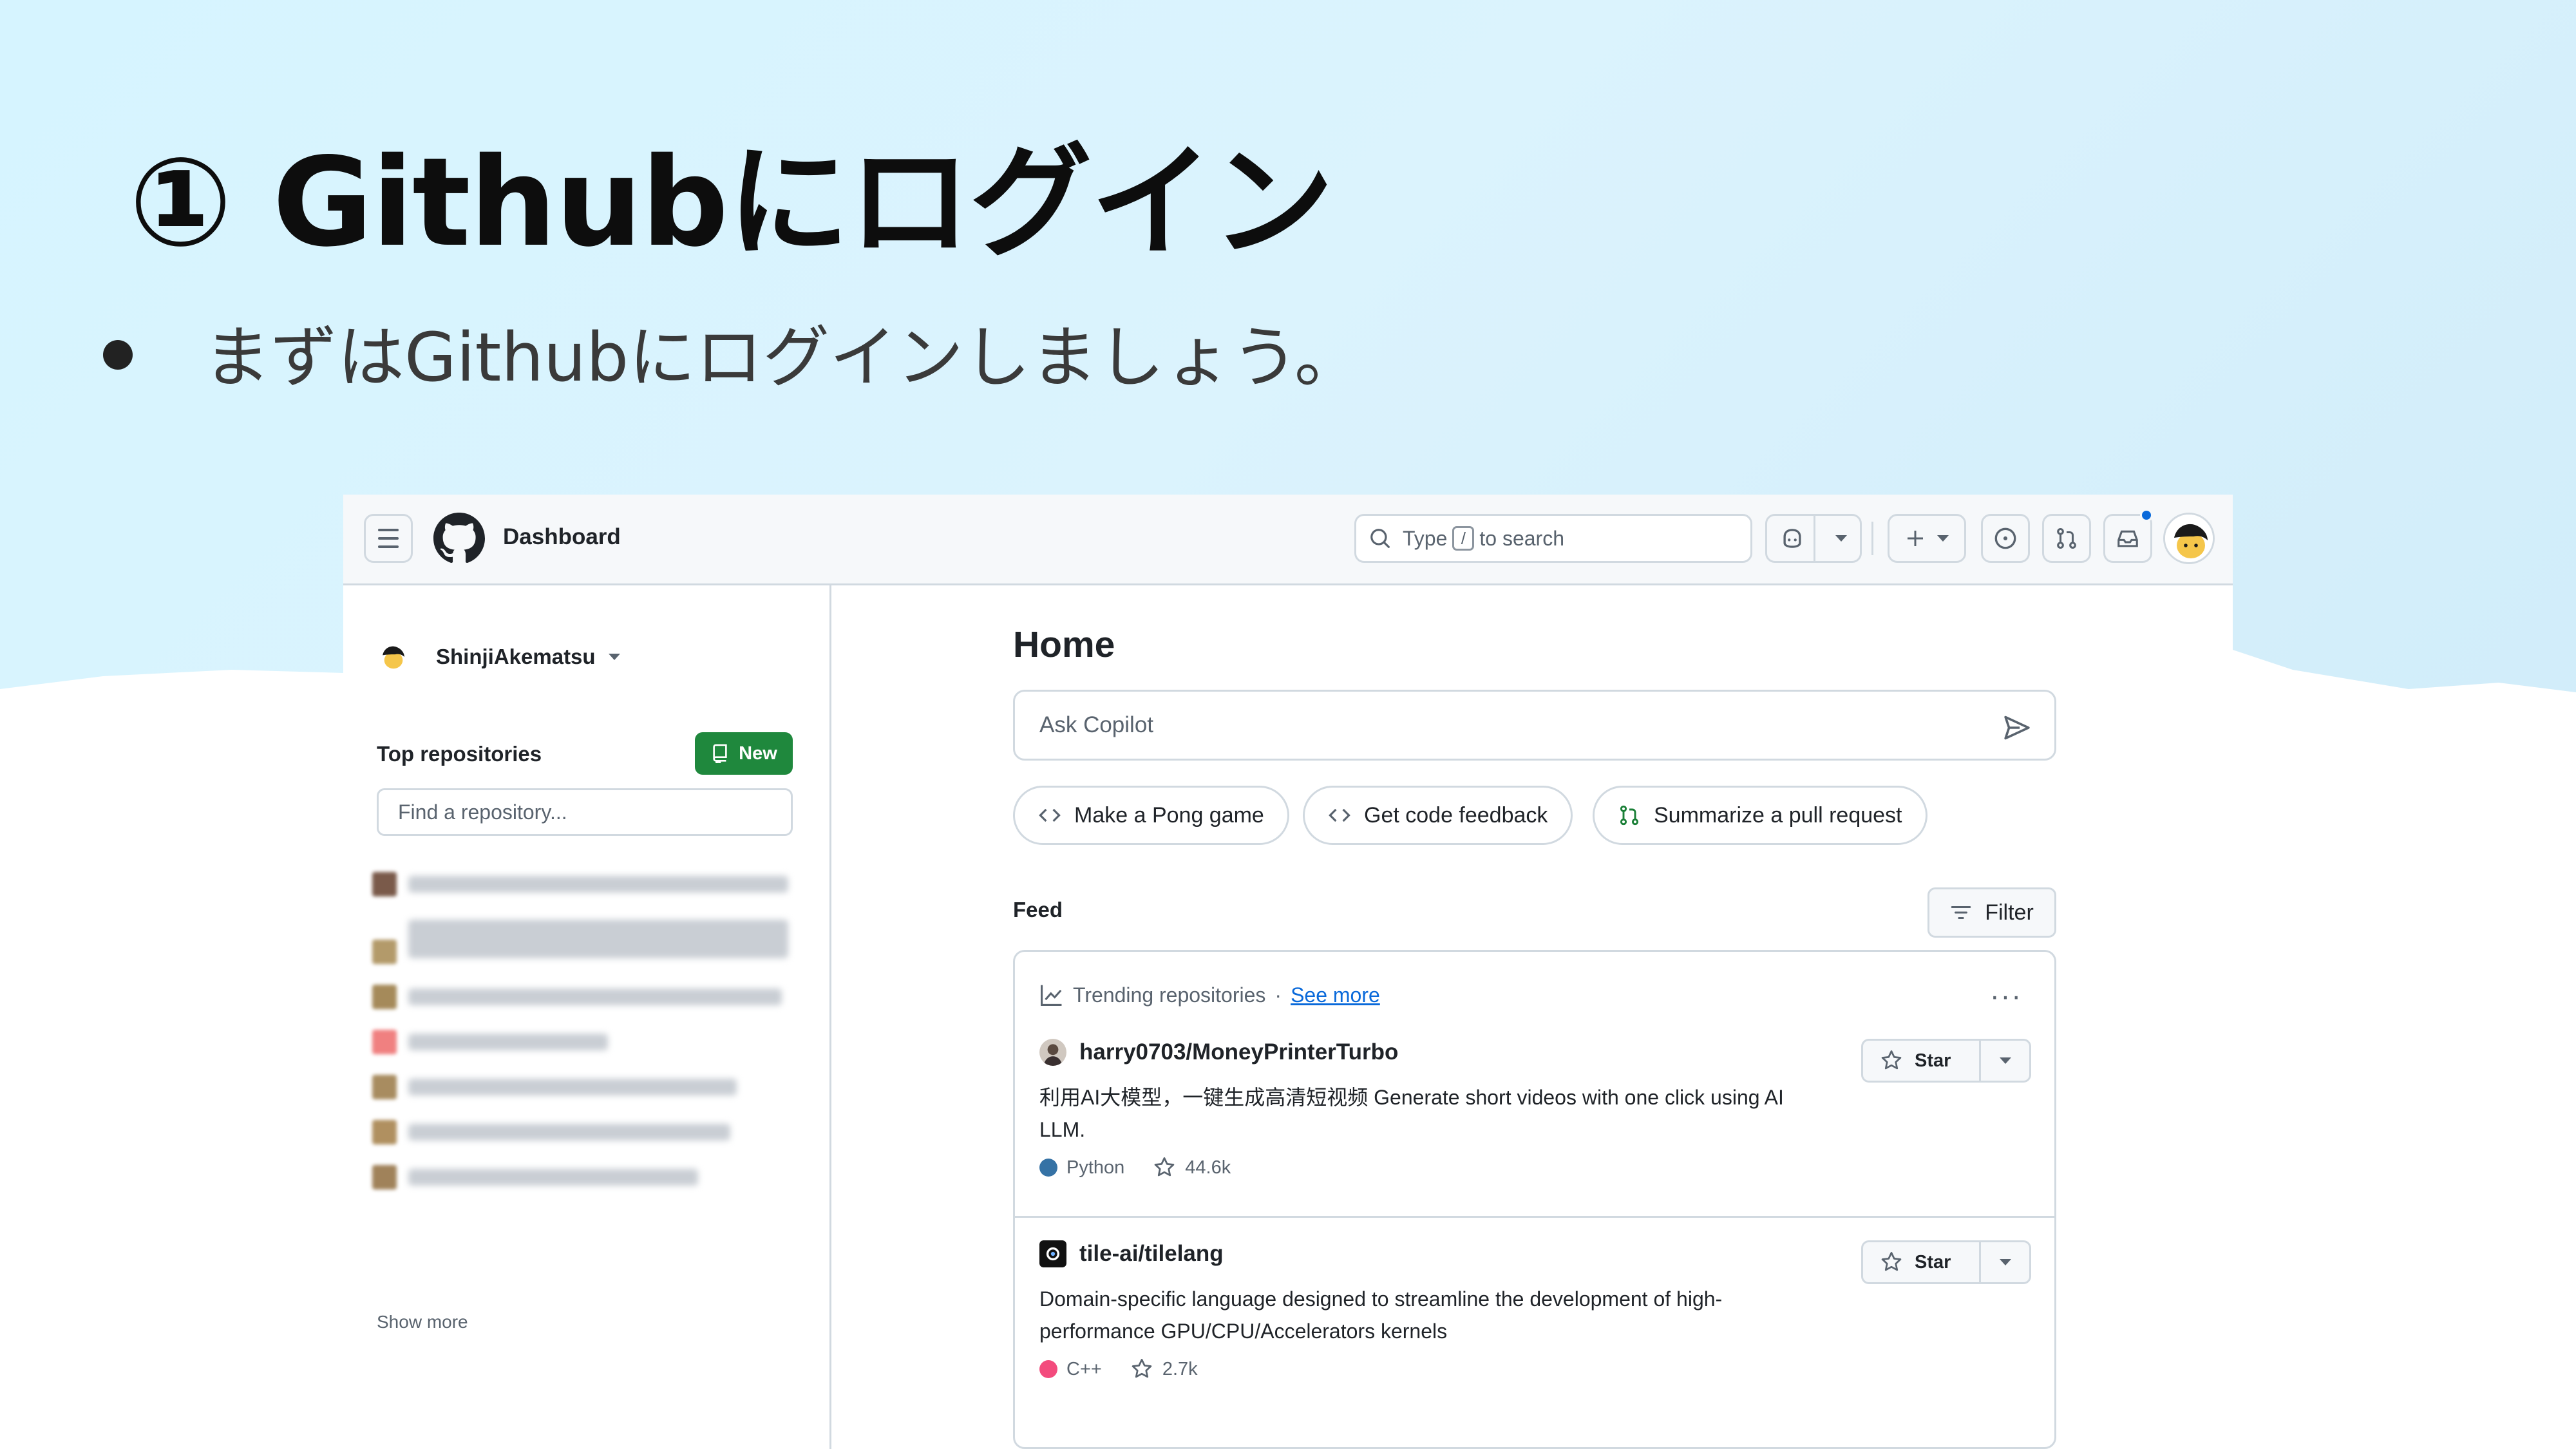  I want to click on sidebar-username: ShinjiAkematsu, so click(516, 656).